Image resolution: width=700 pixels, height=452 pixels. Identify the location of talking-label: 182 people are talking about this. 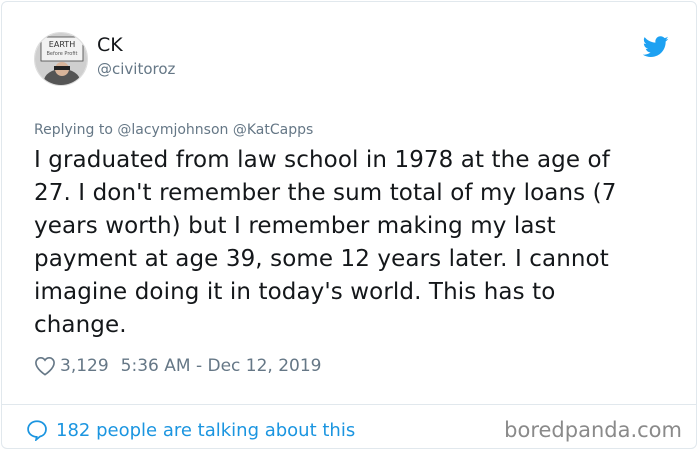
(205, 430).